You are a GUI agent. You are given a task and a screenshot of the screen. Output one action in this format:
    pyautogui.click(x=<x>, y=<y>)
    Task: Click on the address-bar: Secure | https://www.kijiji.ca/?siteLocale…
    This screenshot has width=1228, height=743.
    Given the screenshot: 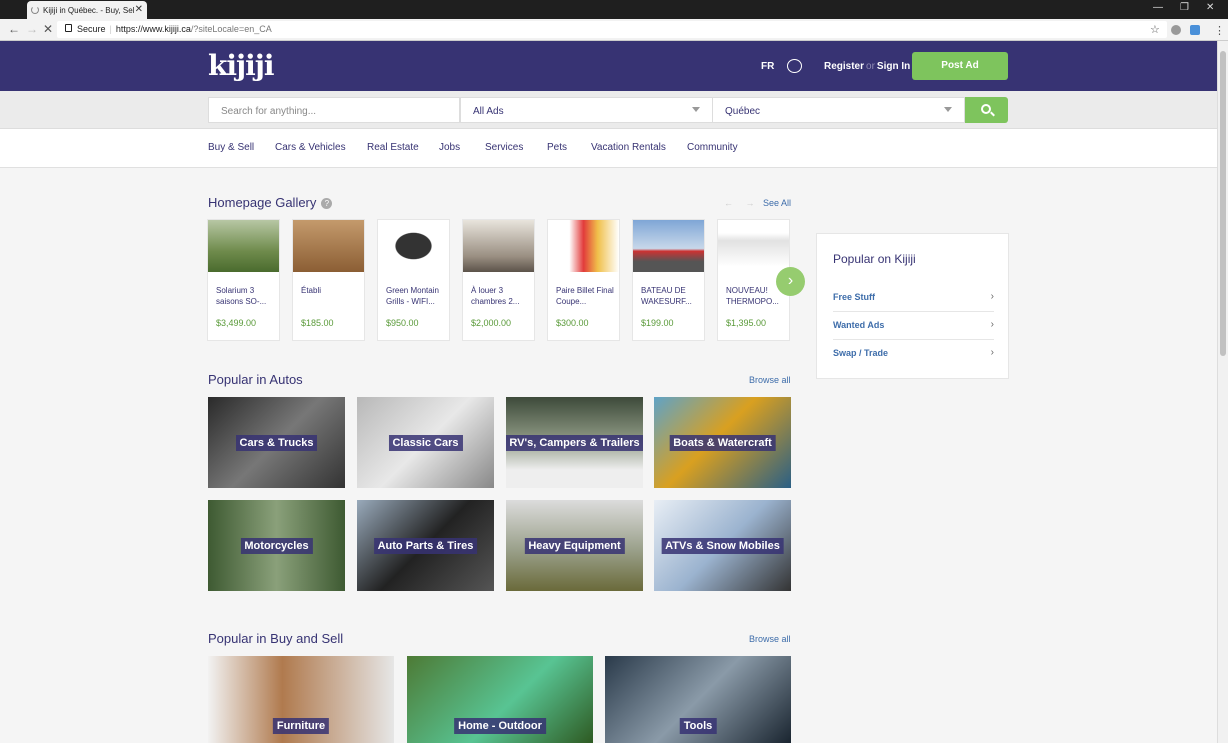 What is the action you would take?
    pyautogui.click(x=612, y=29)
    